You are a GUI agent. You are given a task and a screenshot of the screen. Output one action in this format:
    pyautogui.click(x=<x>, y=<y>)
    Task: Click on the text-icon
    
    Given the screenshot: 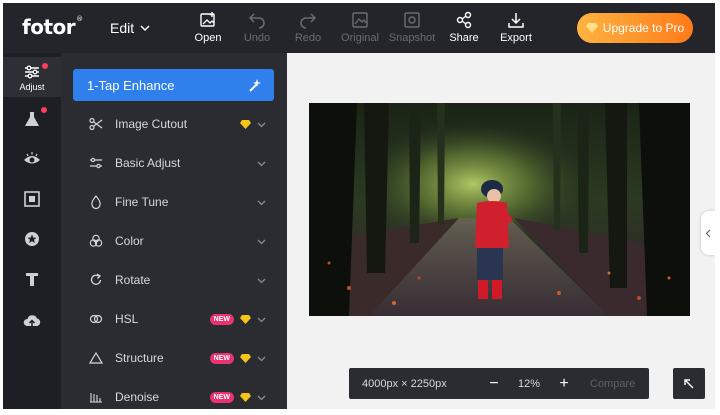 What is the action you would take?
    pyautogui.click(x=32, y=279)
    